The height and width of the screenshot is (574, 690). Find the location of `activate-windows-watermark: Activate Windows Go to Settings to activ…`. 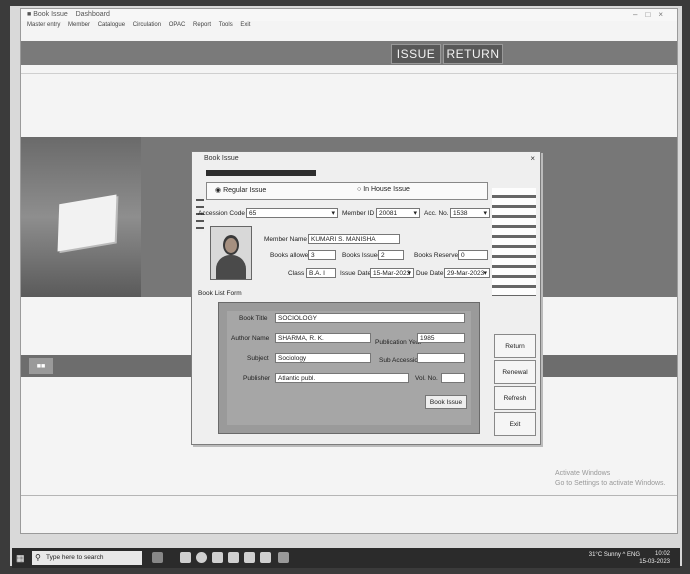

activate-windows-watermark: Activate Windows Go to Settings to activ… is located at coordinates (610, 478).